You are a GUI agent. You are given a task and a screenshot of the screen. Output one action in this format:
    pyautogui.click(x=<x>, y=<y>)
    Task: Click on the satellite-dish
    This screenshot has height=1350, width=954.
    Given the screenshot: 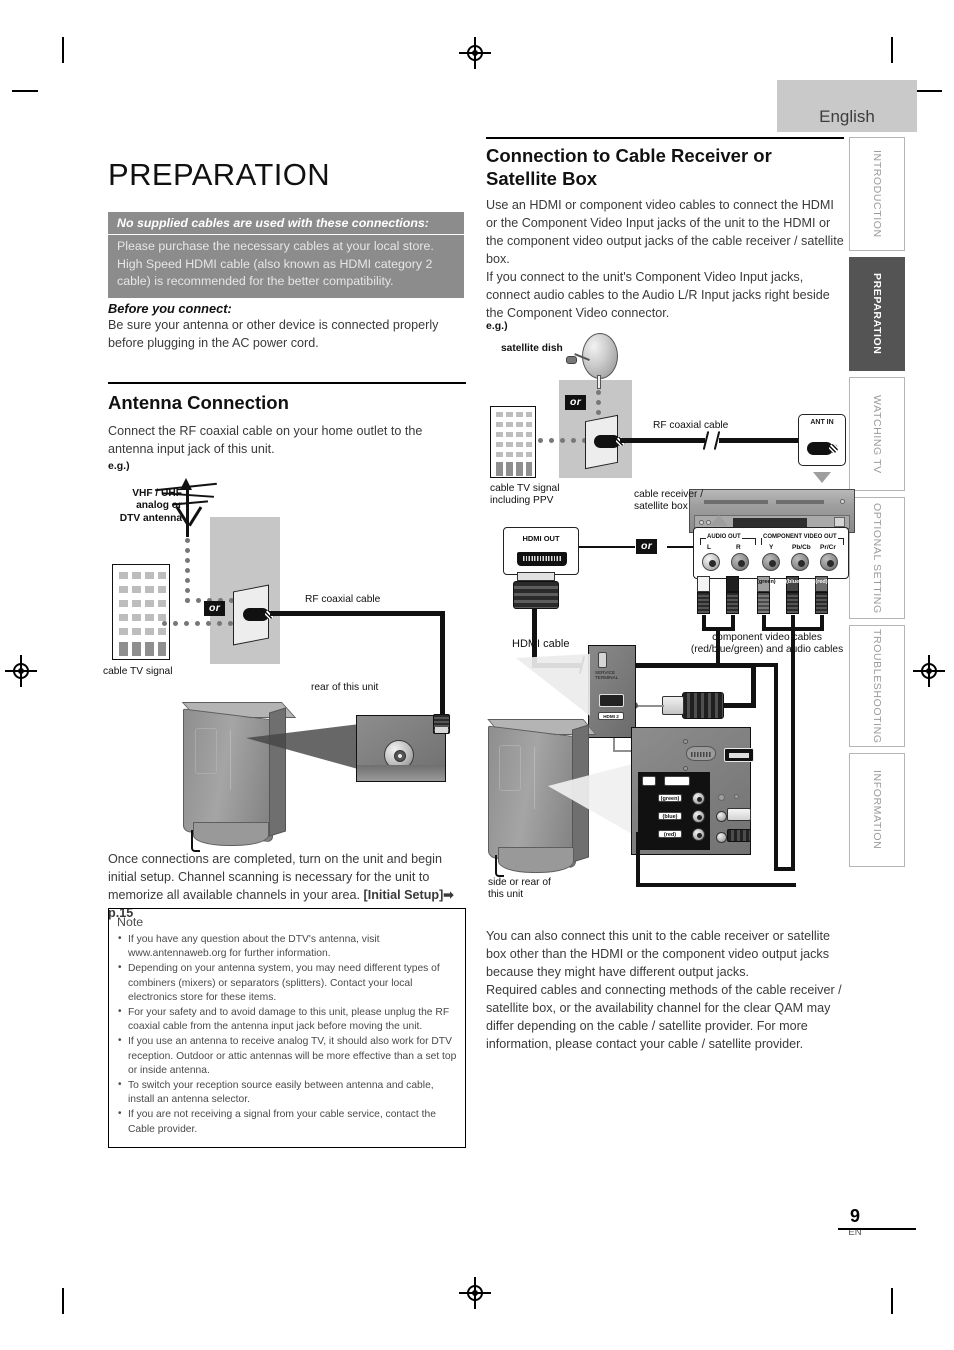 What is the action you would take?
    pyautogui.click(x=600, y=356)
    